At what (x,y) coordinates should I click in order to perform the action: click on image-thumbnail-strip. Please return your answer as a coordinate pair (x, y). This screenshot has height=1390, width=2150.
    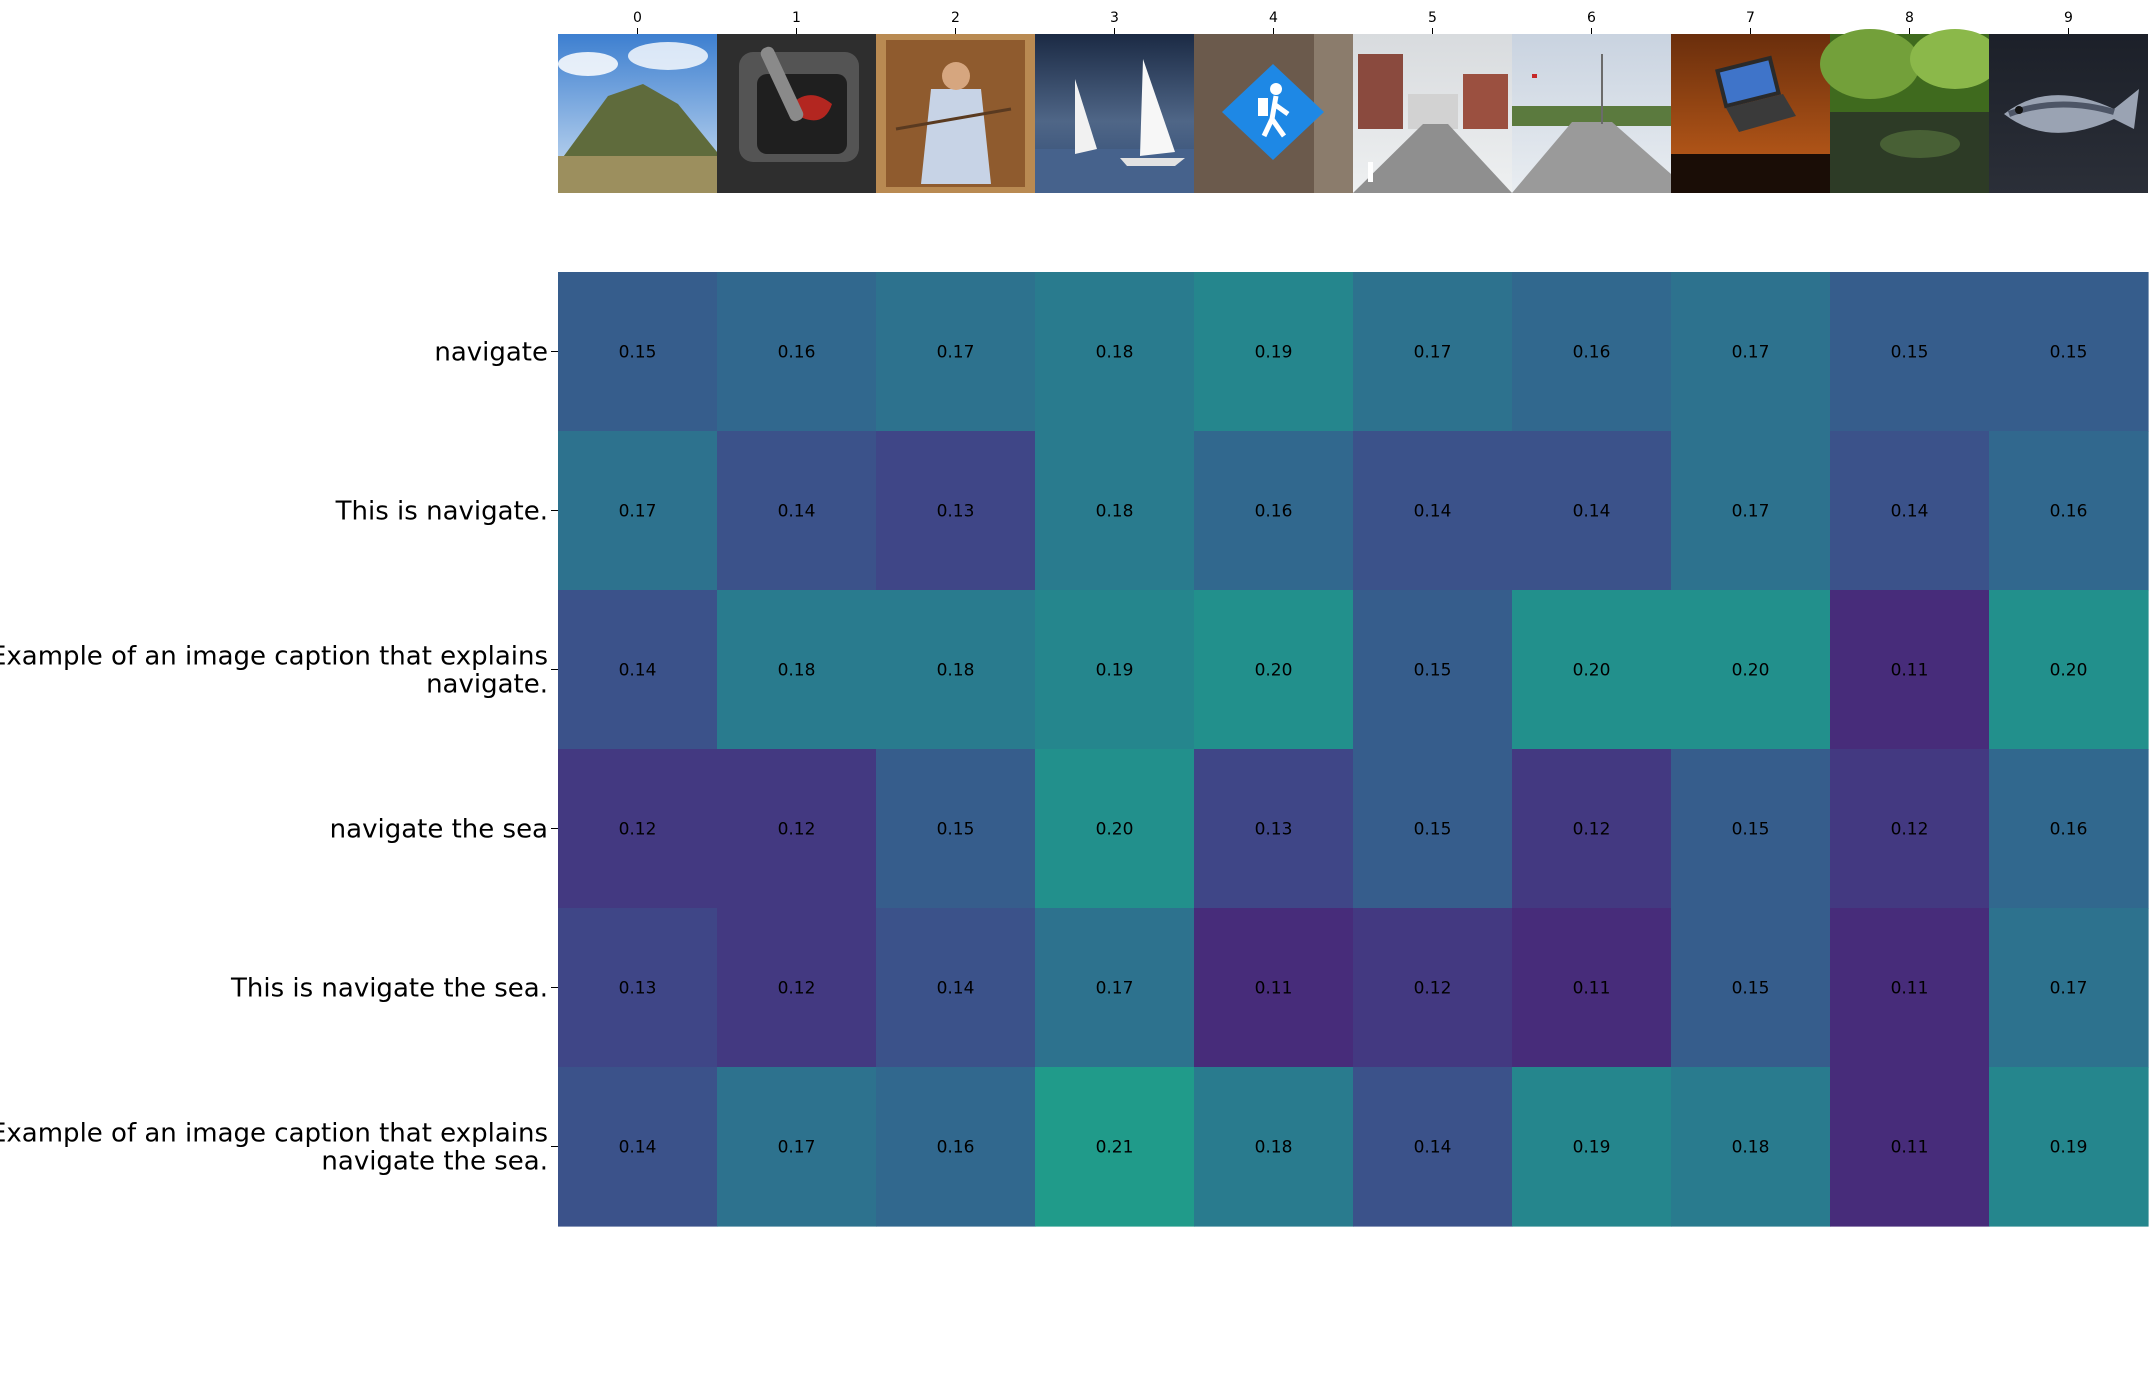
    Looking at the image, I should click on (1353, 111).